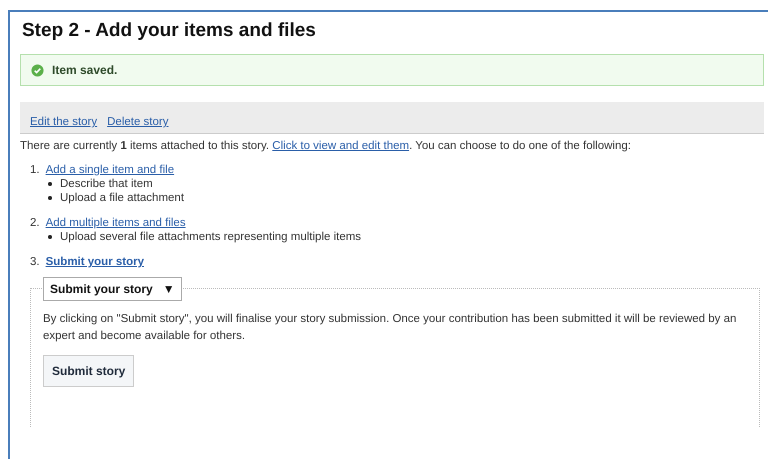  I want to click on intro-text: There are currently 1 items attached to this story. Click to view and edit them. You can choose to do one of the following:, so click(326, 146).